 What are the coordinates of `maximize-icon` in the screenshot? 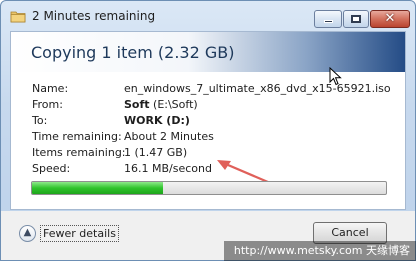 It's located at (356, 19).